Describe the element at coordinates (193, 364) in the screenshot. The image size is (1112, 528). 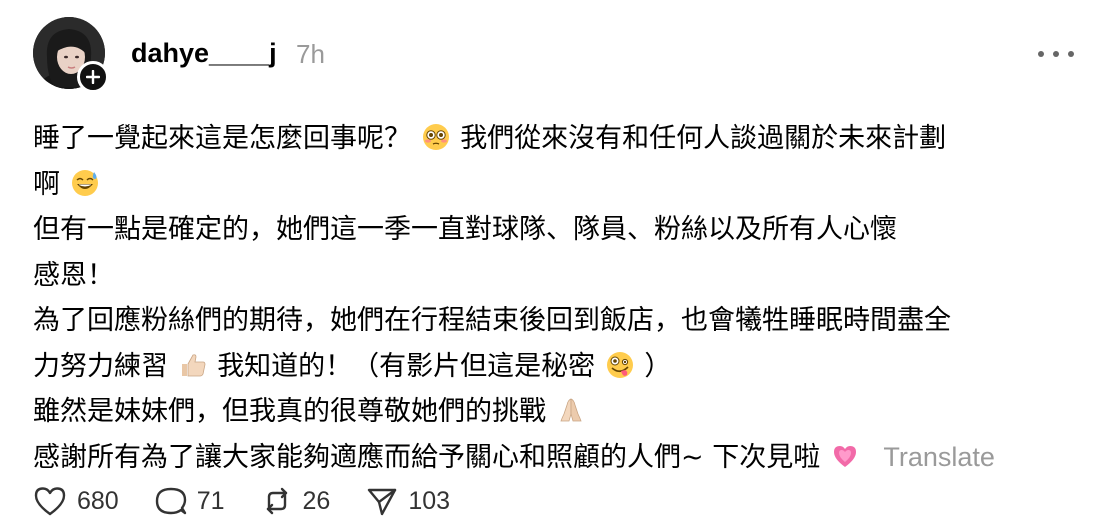
I see `thumbs-up-emoji` at that location.